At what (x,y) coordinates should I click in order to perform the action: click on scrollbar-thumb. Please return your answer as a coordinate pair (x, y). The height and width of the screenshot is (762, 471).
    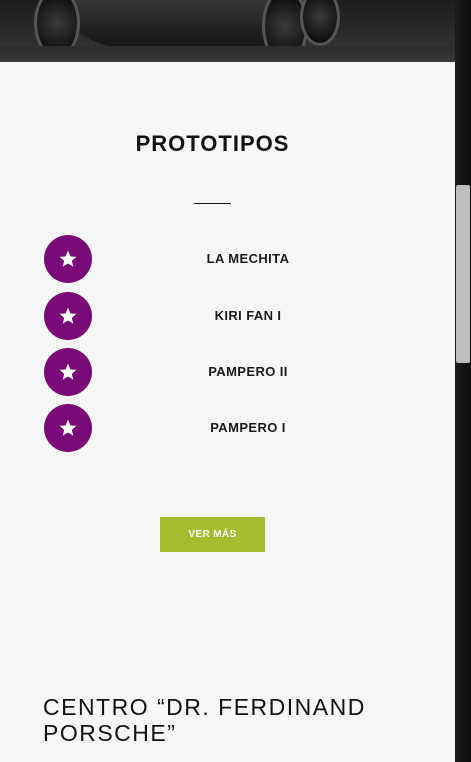
    Looking at the image, I should click on (463, 274).